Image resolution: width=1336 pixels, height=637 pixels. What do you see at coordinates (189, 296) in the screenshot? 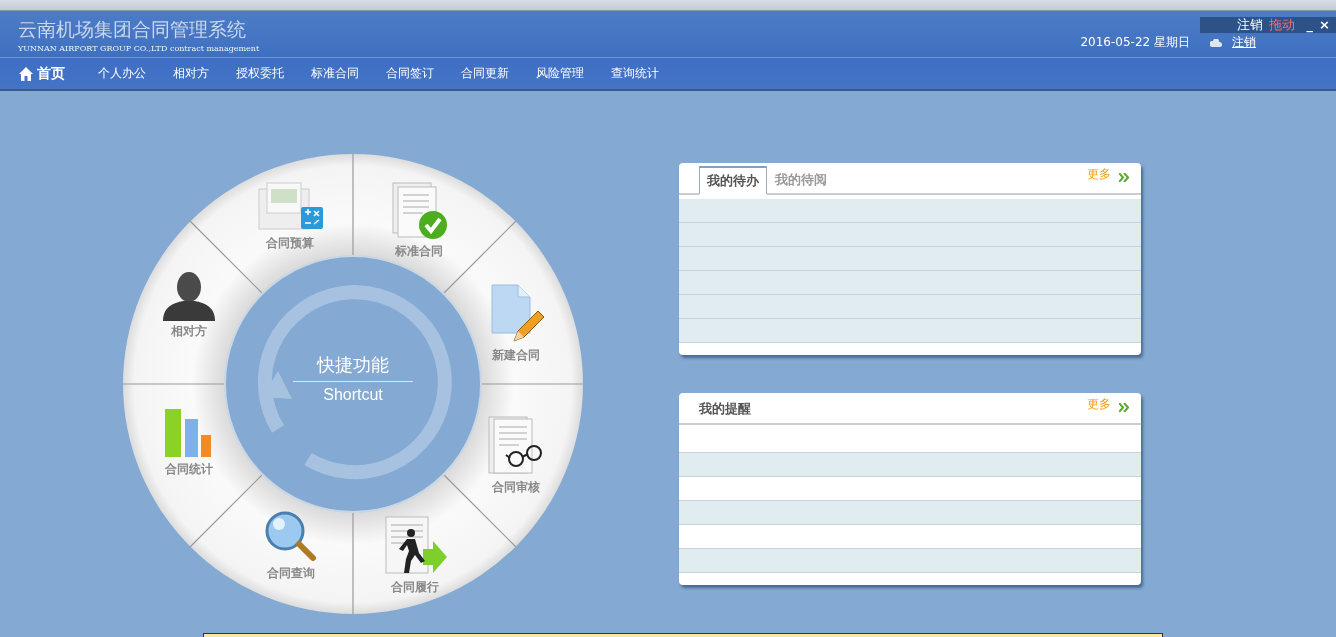
I see `person-silhouette-icon` at bounding box center [189, 296].